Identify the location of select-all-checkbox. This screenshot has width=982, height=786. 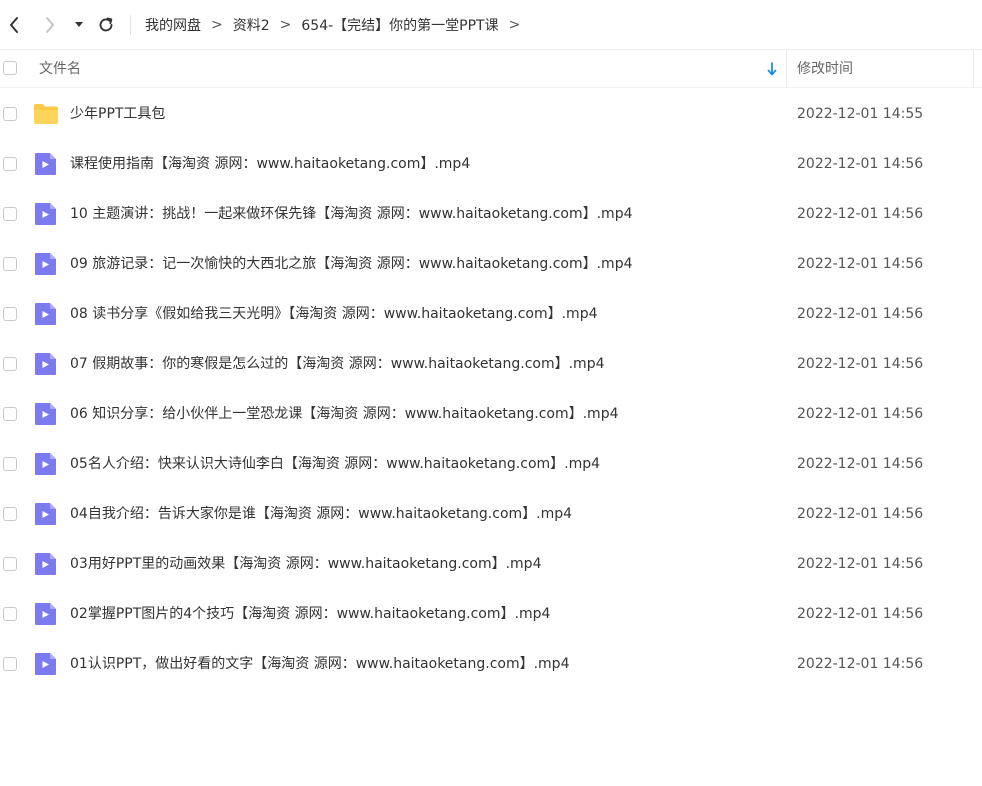
(10, 68).